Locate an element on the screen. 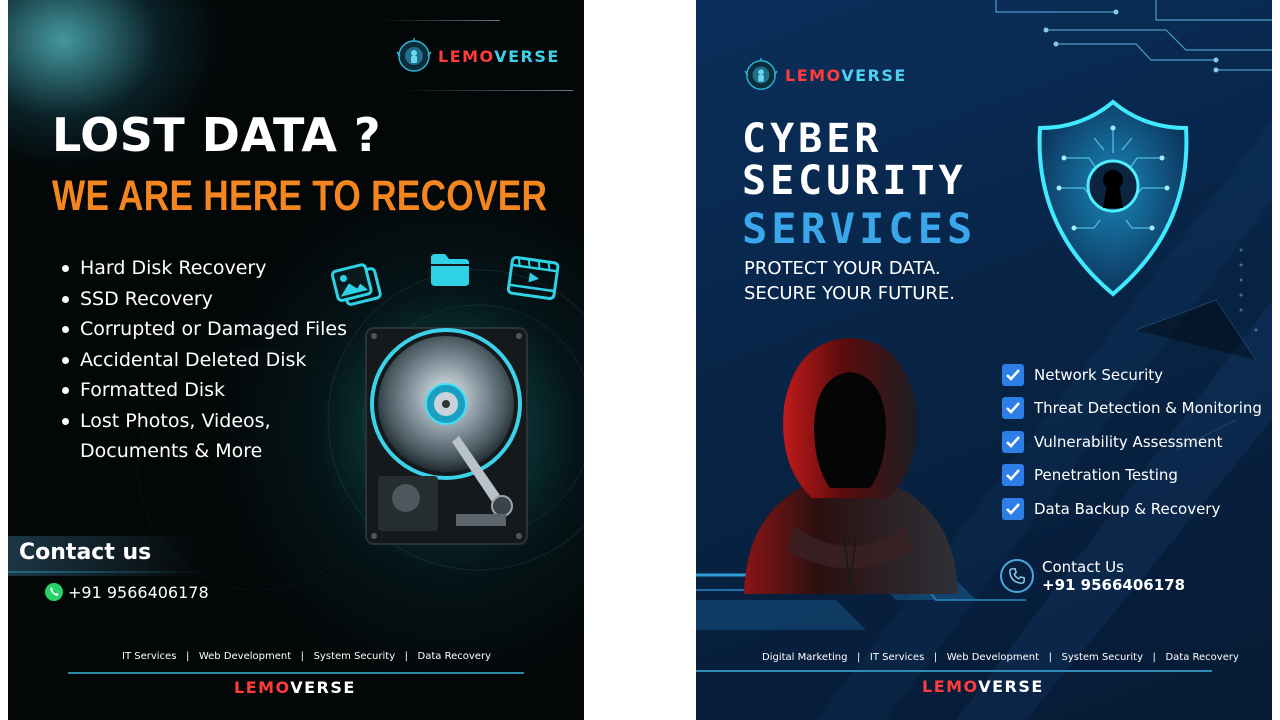 The image size is (1280, 720). service-item: Penetration Testing is located at coordinates (1132, 476).